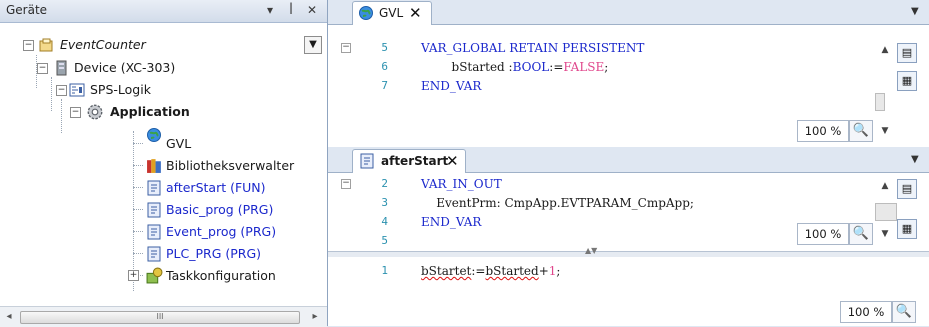 The width and height of the screenshot is (929, 327). What do you see at coordinates (628, 291) in the screenshot?
I see `afterstart-implementation-area: 1 bStartet:=bStarted+1; 100 % 🔍` at bounding box center [628, 291].